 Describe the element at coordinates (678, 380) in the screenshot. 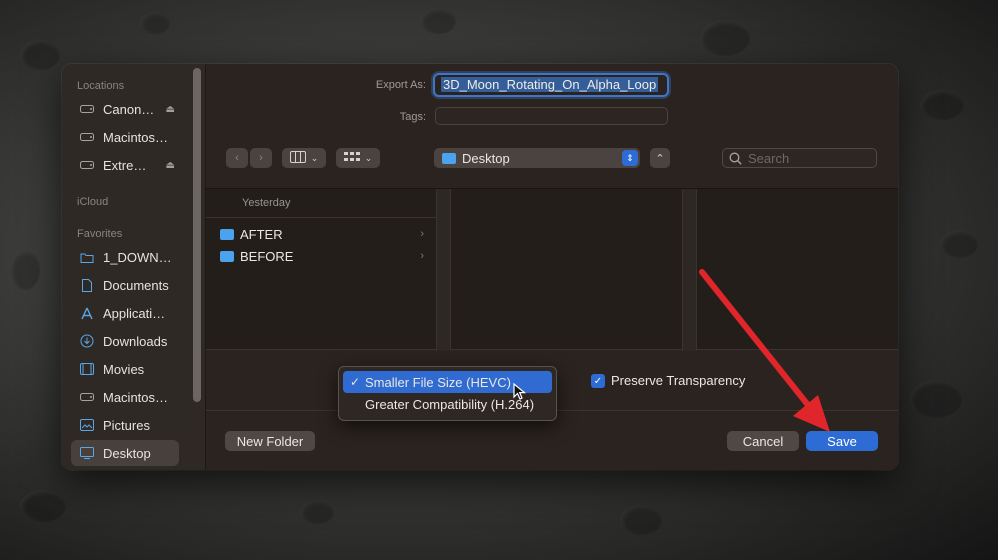

I see `preserve-transparency-label: Preserve Transparency` at that location.